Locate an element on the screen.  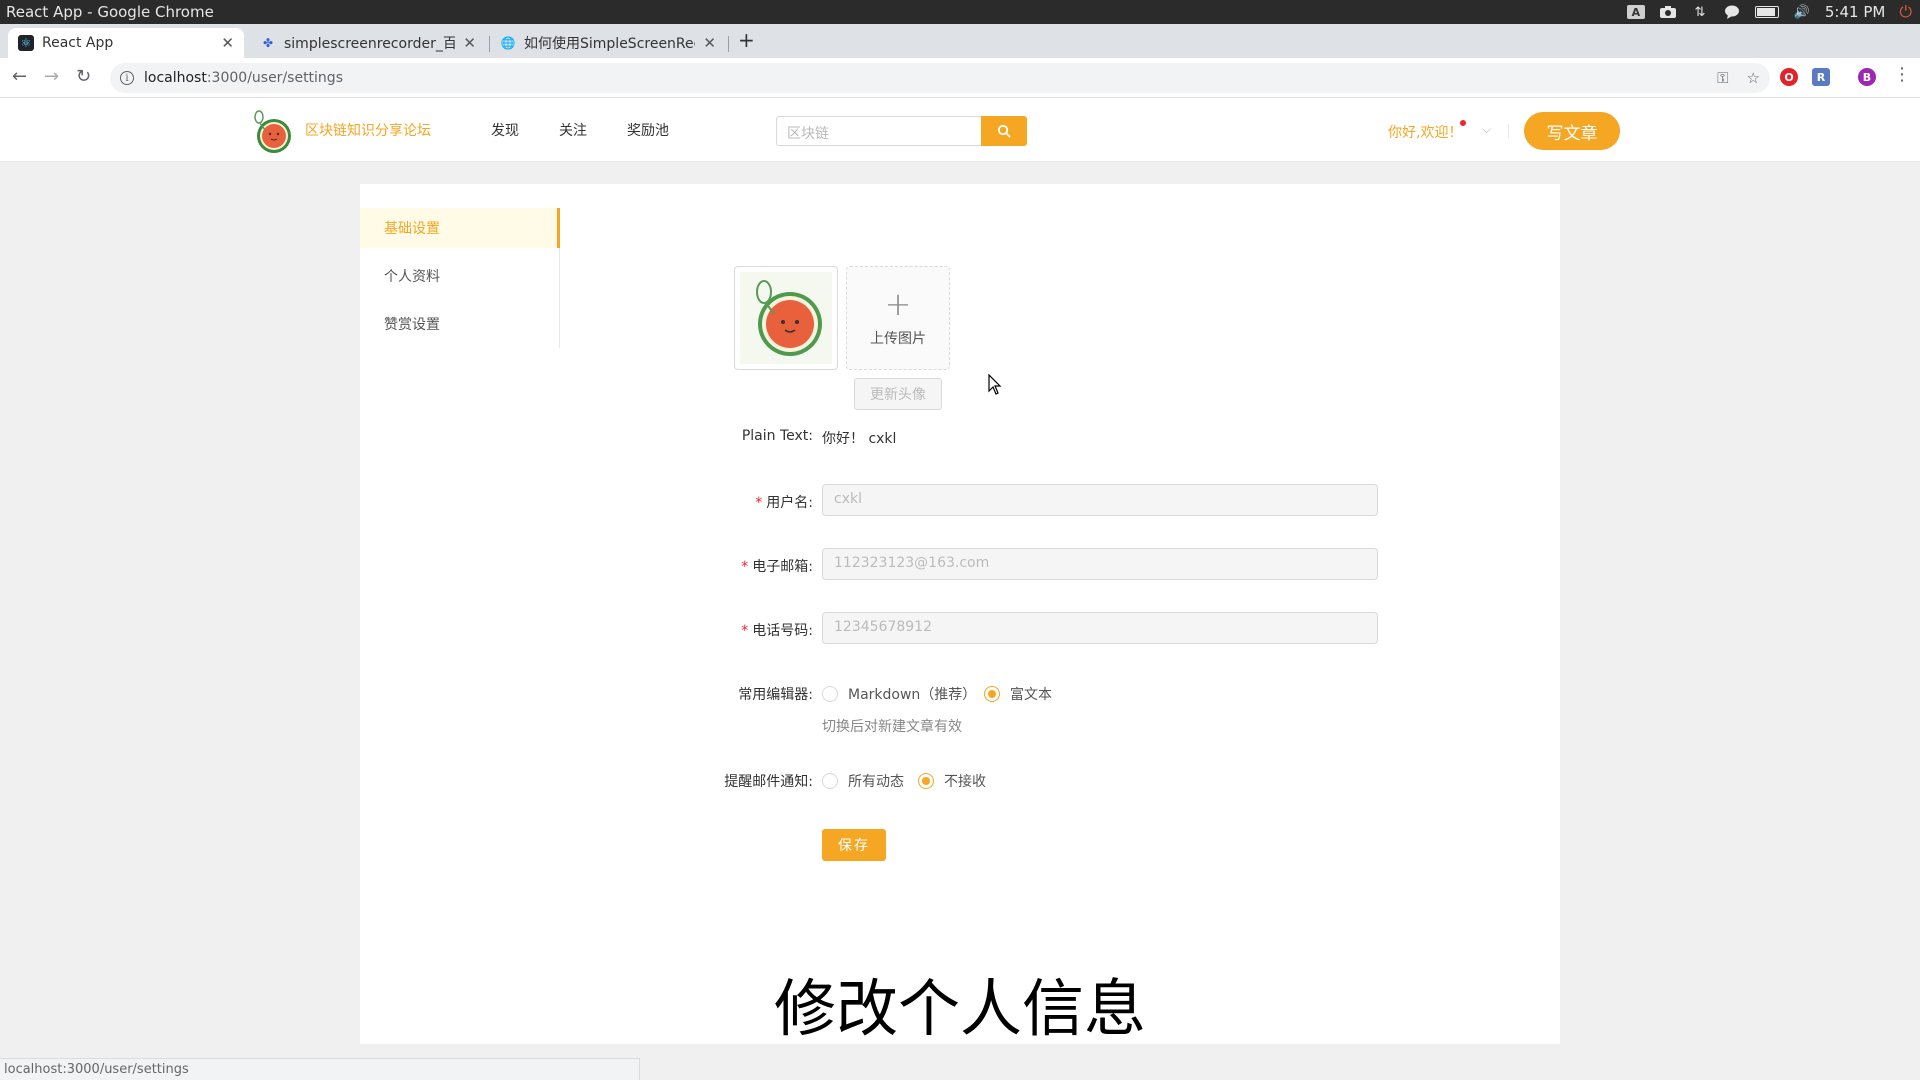
avatar is located at coordinates (786, 318).